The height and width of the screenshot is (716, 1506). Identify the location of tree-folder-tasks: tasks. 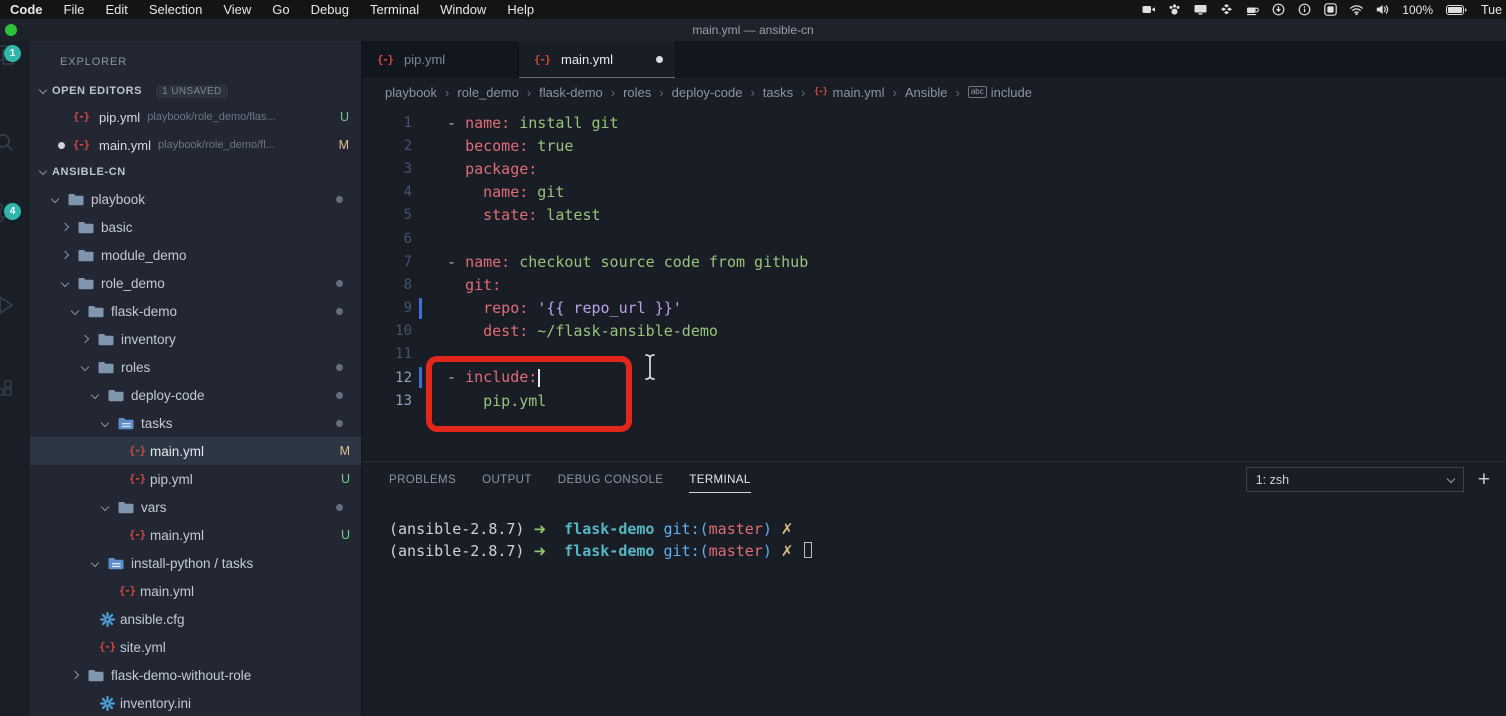
(195, 423).